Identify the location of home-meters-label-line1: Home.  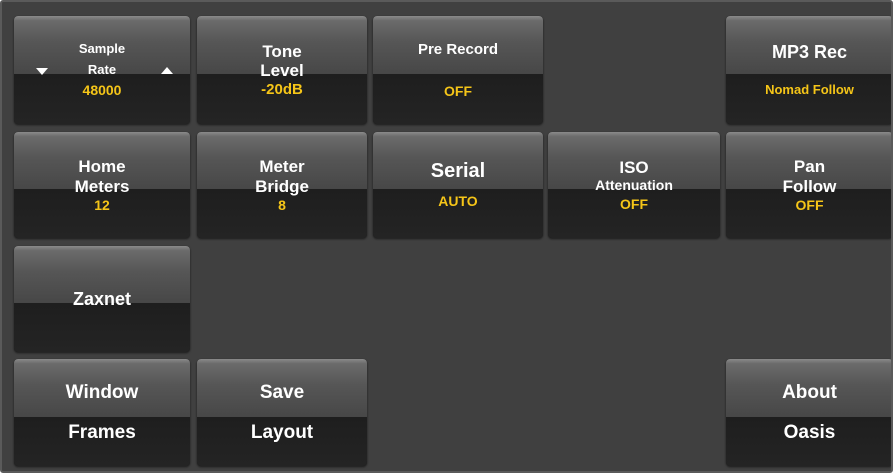
(102, 167).